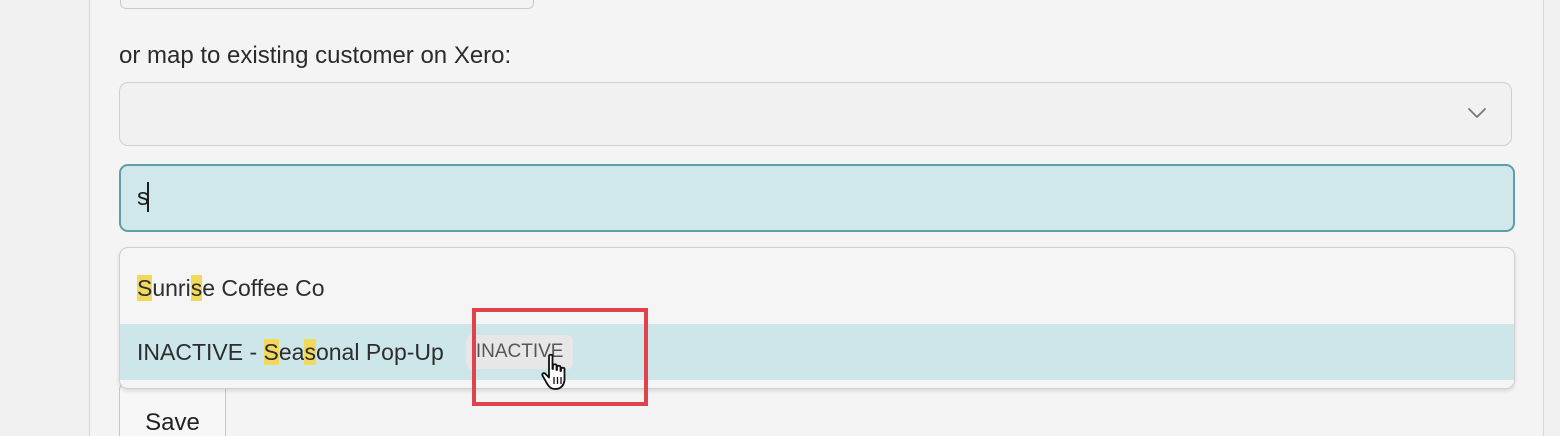  I want to click on hand-pointer-icon, so click(553, 371).